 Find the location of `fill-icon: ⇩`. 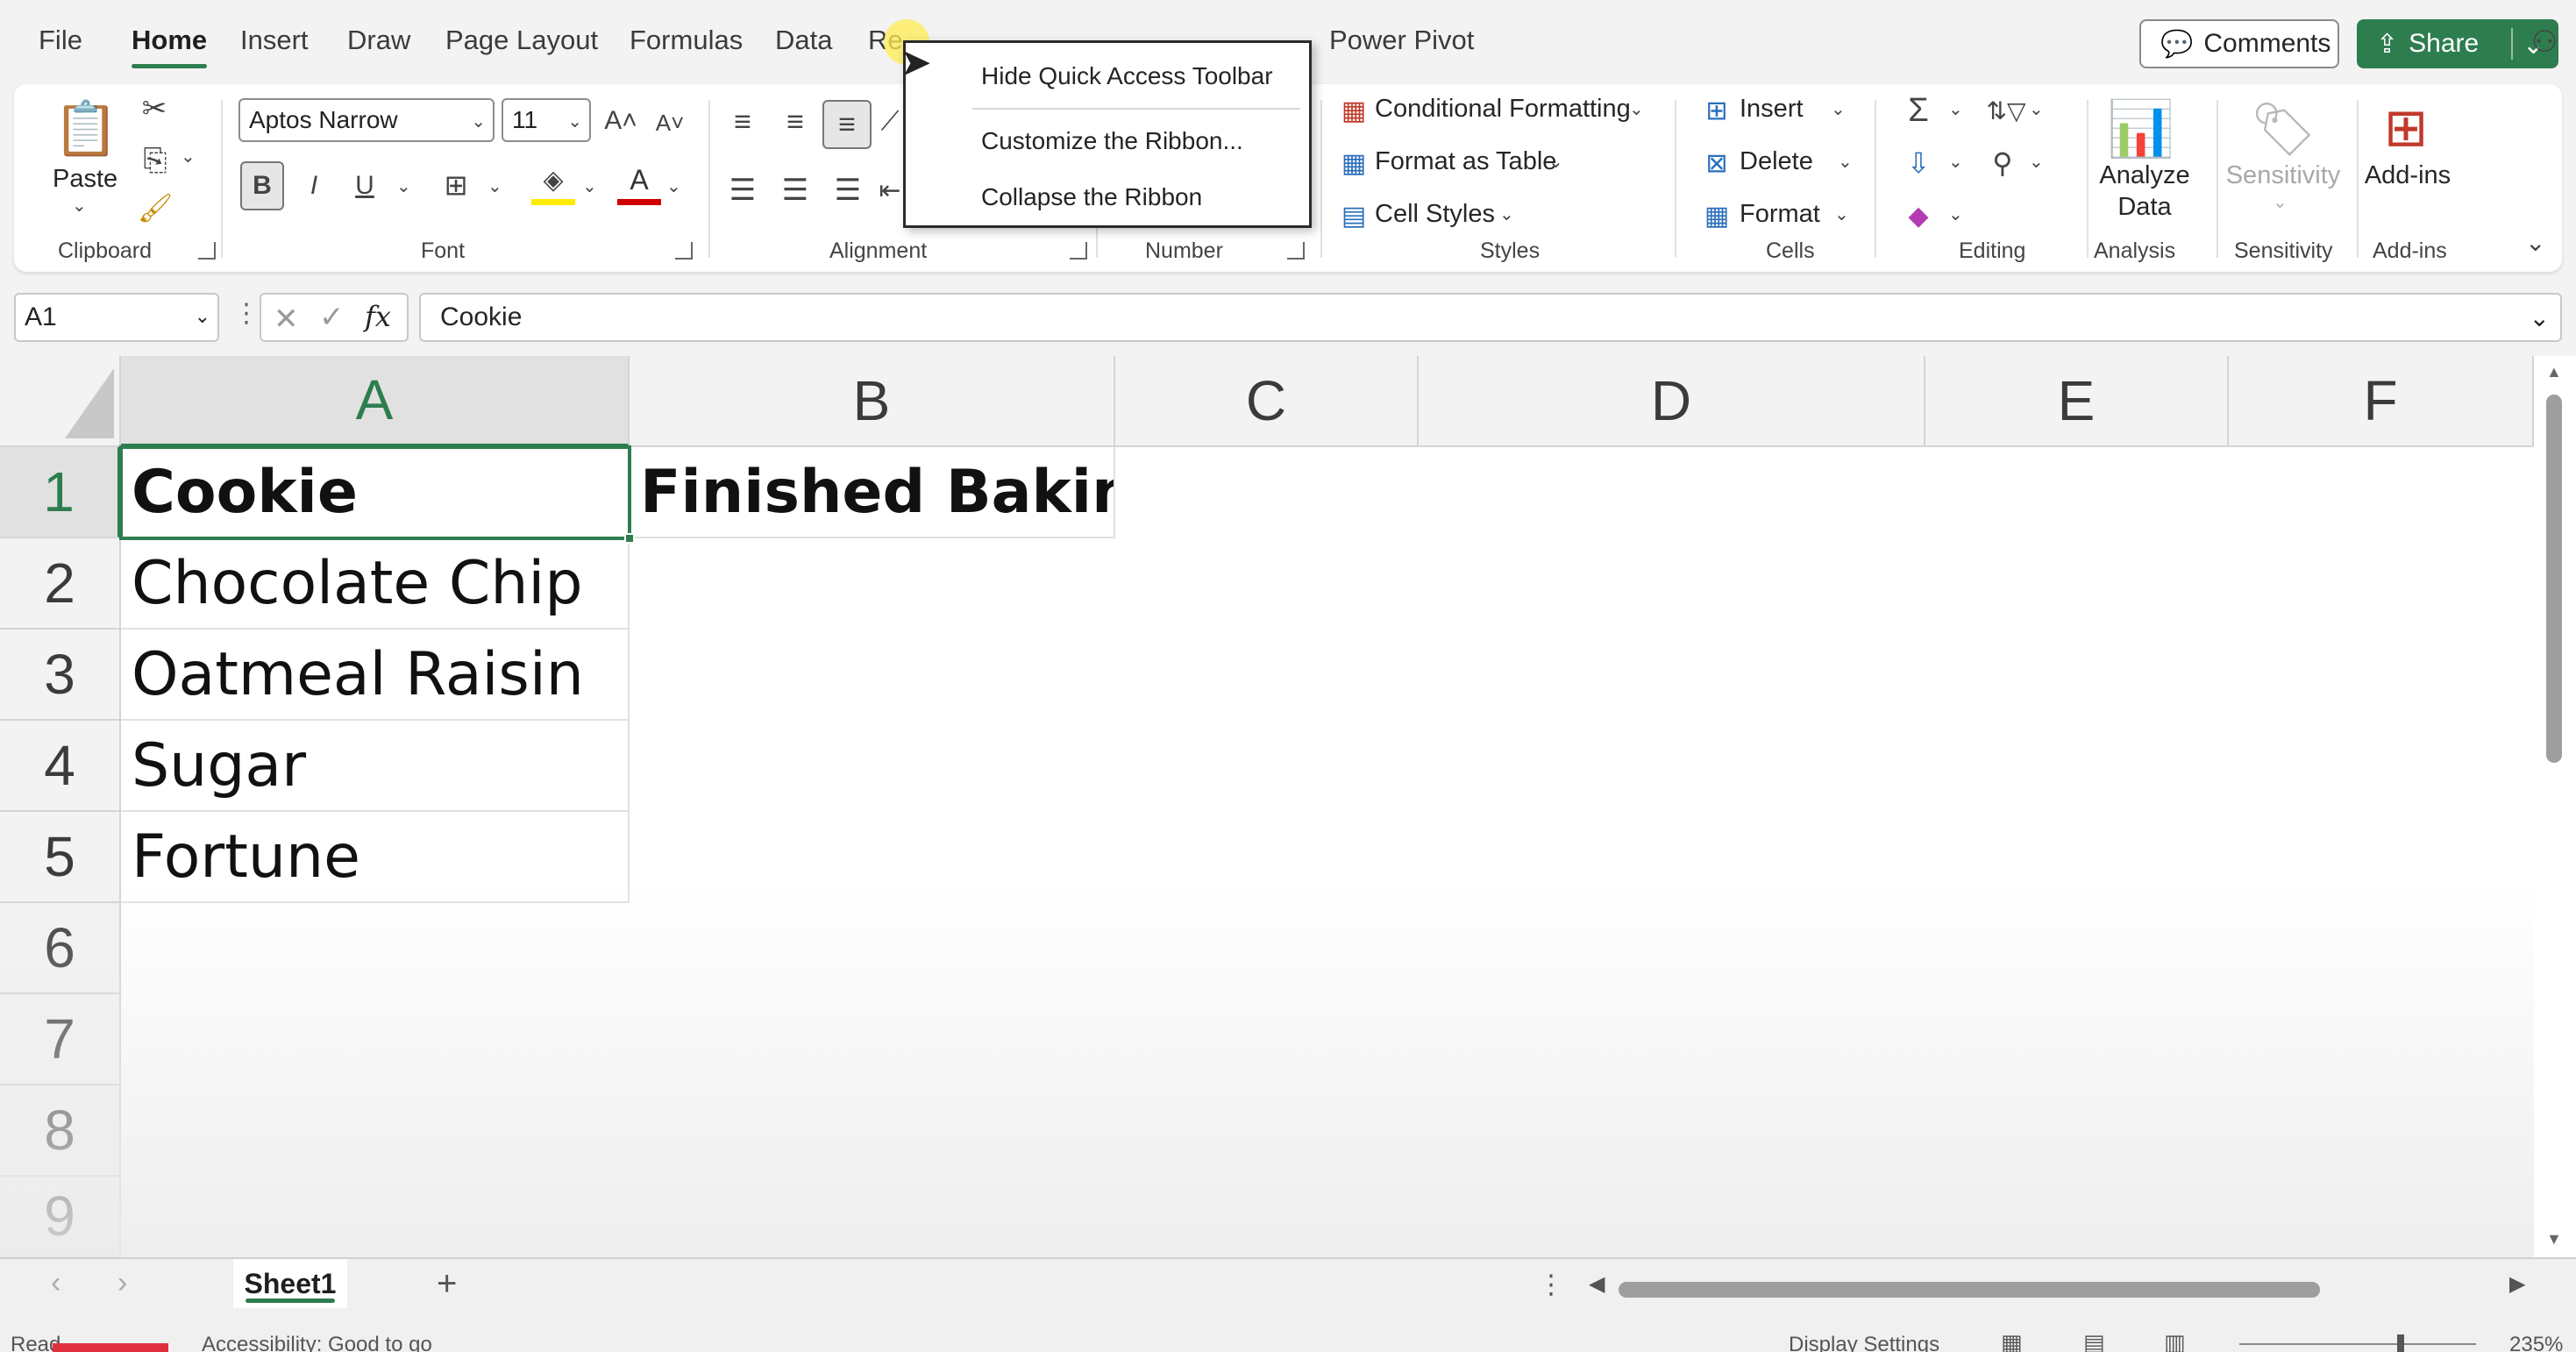

fill-icon: ⇩ is located at coordinates (1918, 163).